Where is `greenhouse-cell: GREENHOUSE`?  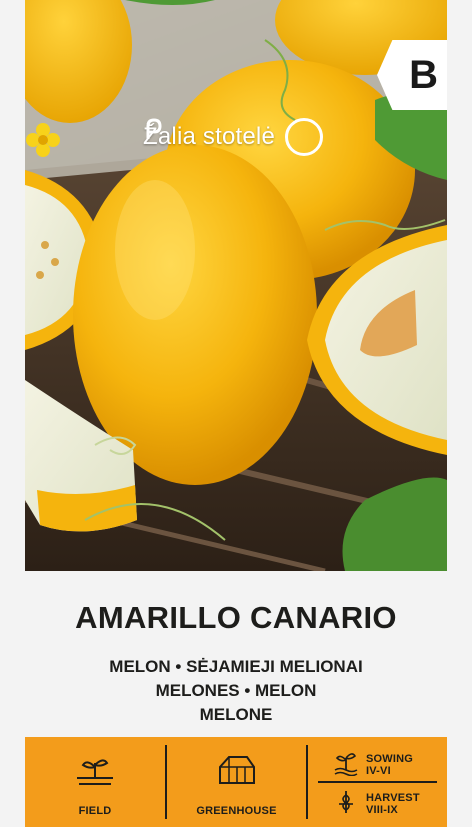 greenhouse-cell: GREENHOUSE is located at coordinates (236, 782).